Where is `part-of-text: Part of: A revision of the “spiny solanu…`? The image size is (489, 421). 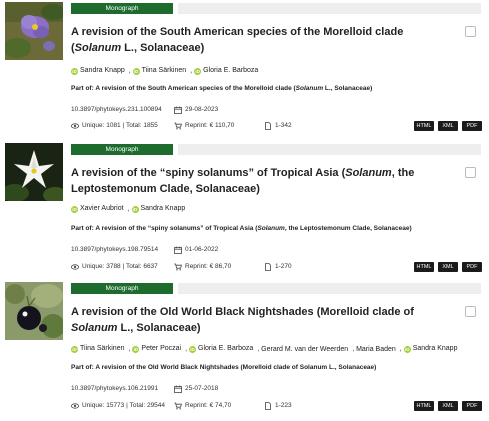 part-of-text: Part of: A revision of the “spiny solanu… is located at coordinates (276, 228).